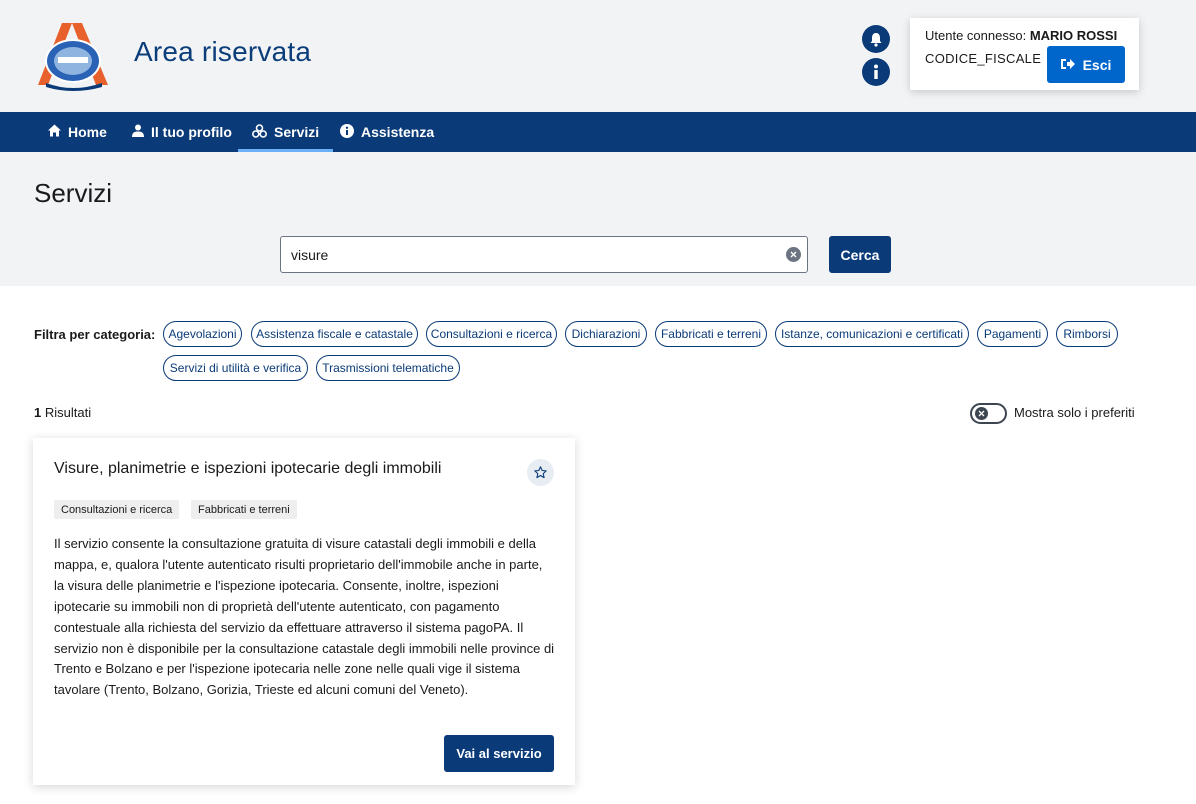  Describe the element at coordinates (491, 334) in the screenshot. I see `filter-chip: Consultazioni e ricerca` at that location.